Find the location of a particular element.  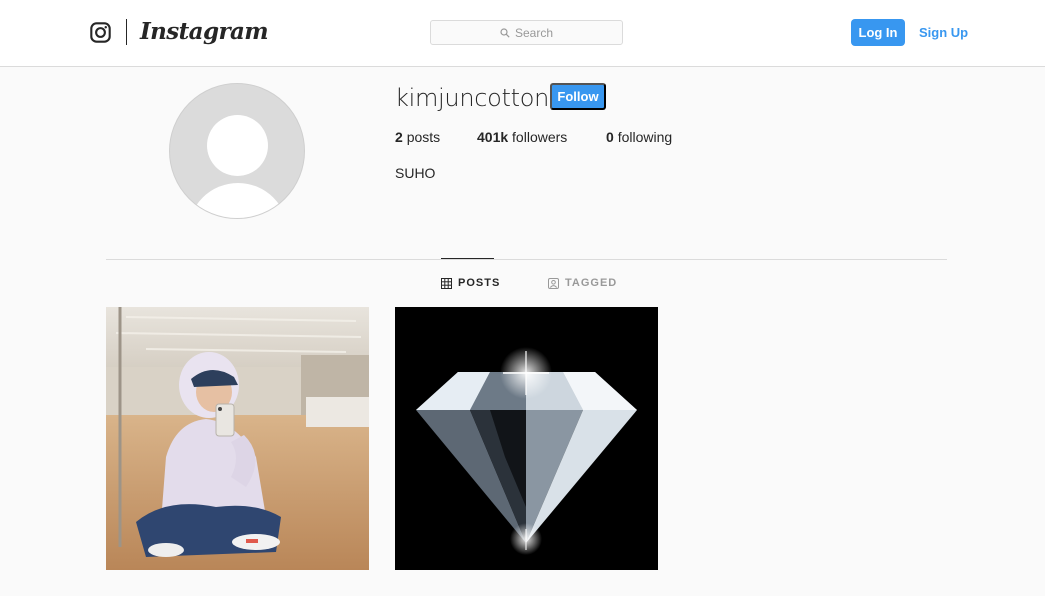

stat-following: 0 following is located at coordinates (639, 137).